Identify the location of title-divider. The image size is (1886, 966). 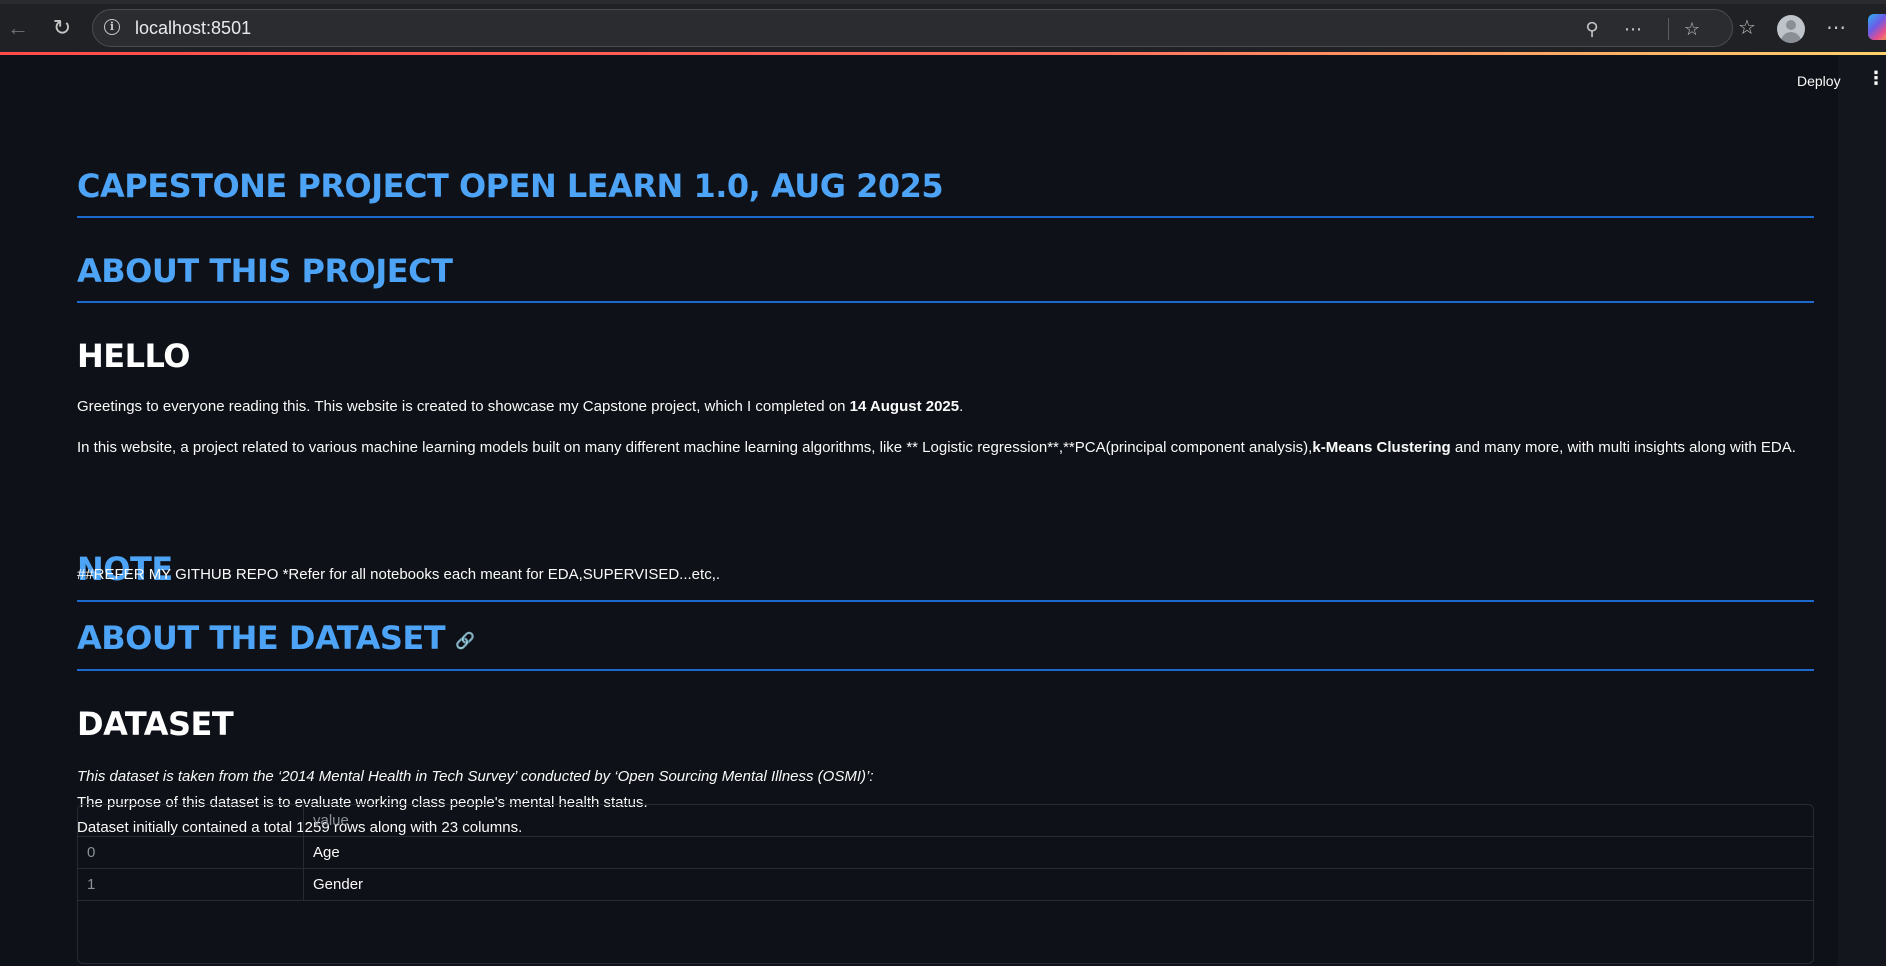
(945, 217).